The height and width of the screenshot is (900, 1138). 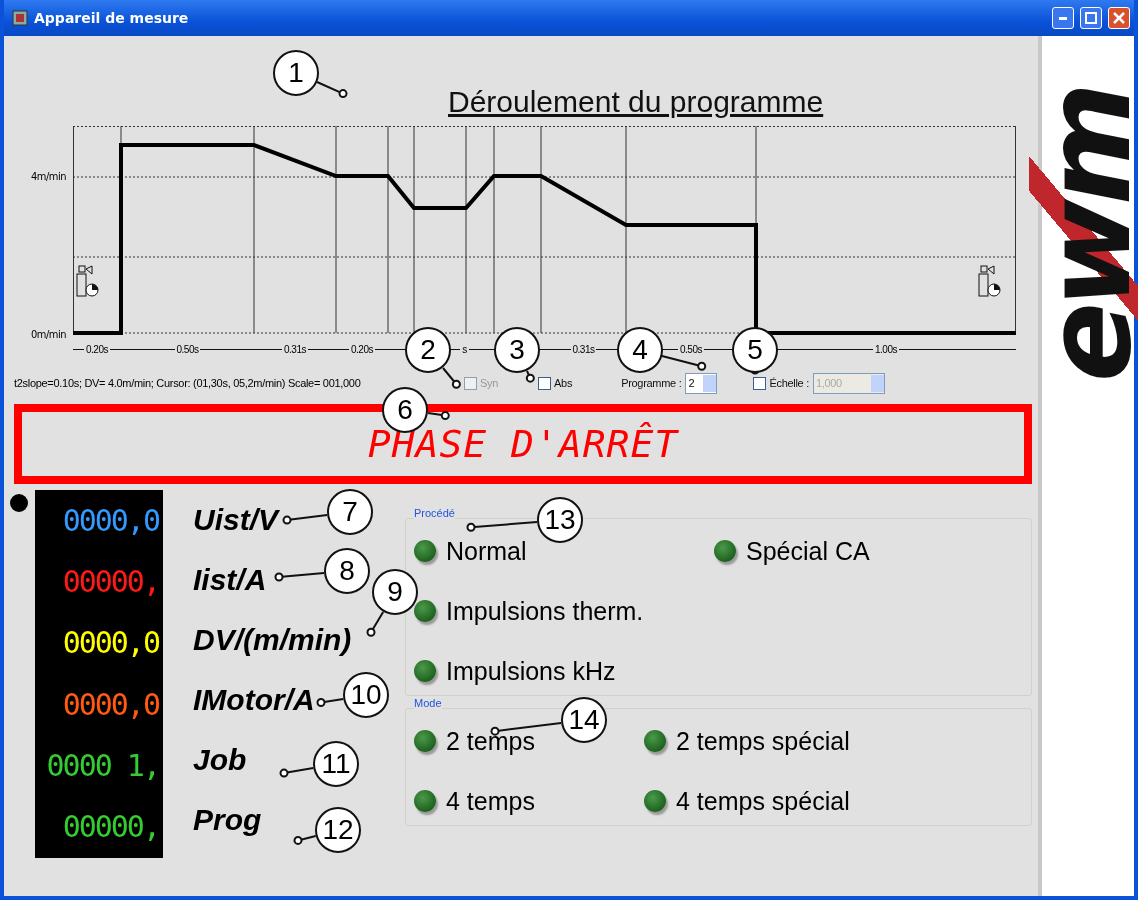 I want to click on checkbox-label: Échelle :, so click(x=789, y=383).